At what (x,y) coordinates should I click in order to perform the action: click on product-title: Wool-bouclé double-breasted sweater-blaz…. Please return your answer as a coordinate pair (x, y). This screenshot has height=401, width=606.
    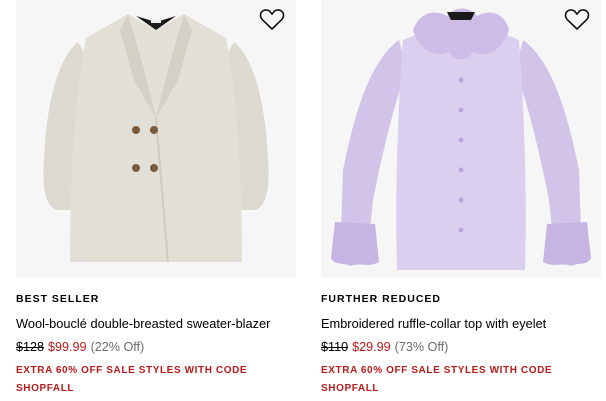
    Looking at the image, I should click on (143, 323).